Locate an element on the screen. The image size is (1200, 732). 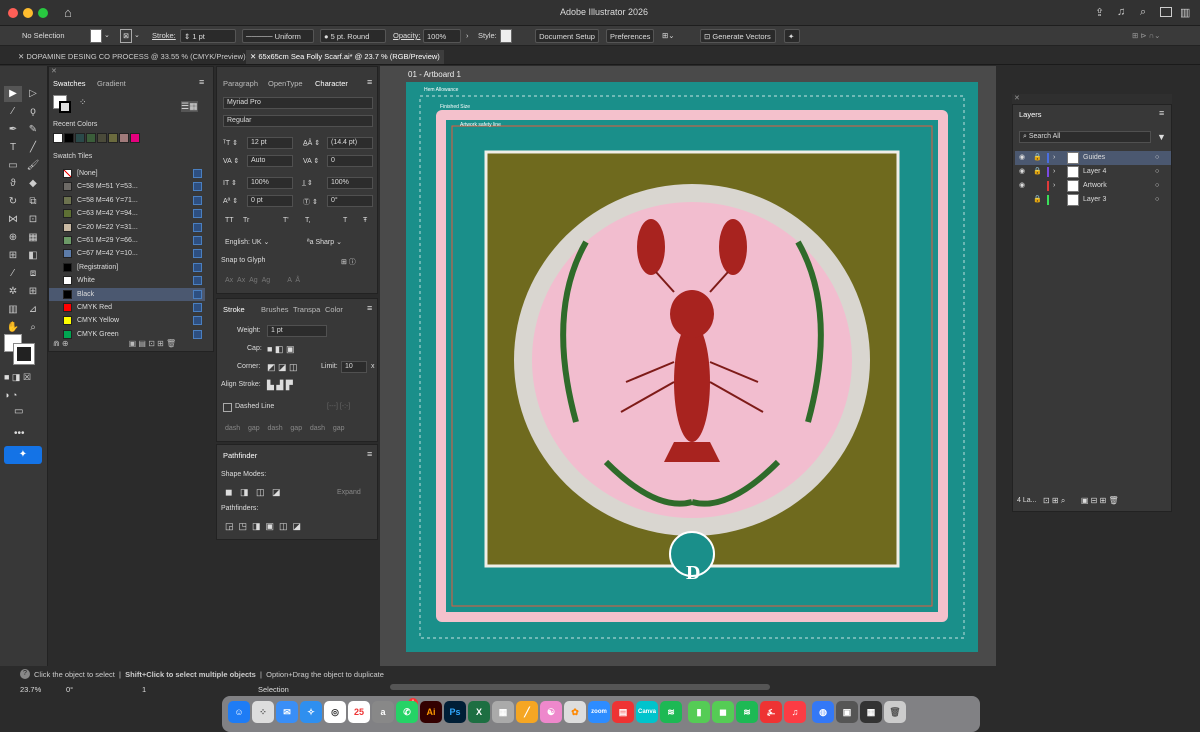
more-tools-icon: ••• is located at coordinates (19, 433).